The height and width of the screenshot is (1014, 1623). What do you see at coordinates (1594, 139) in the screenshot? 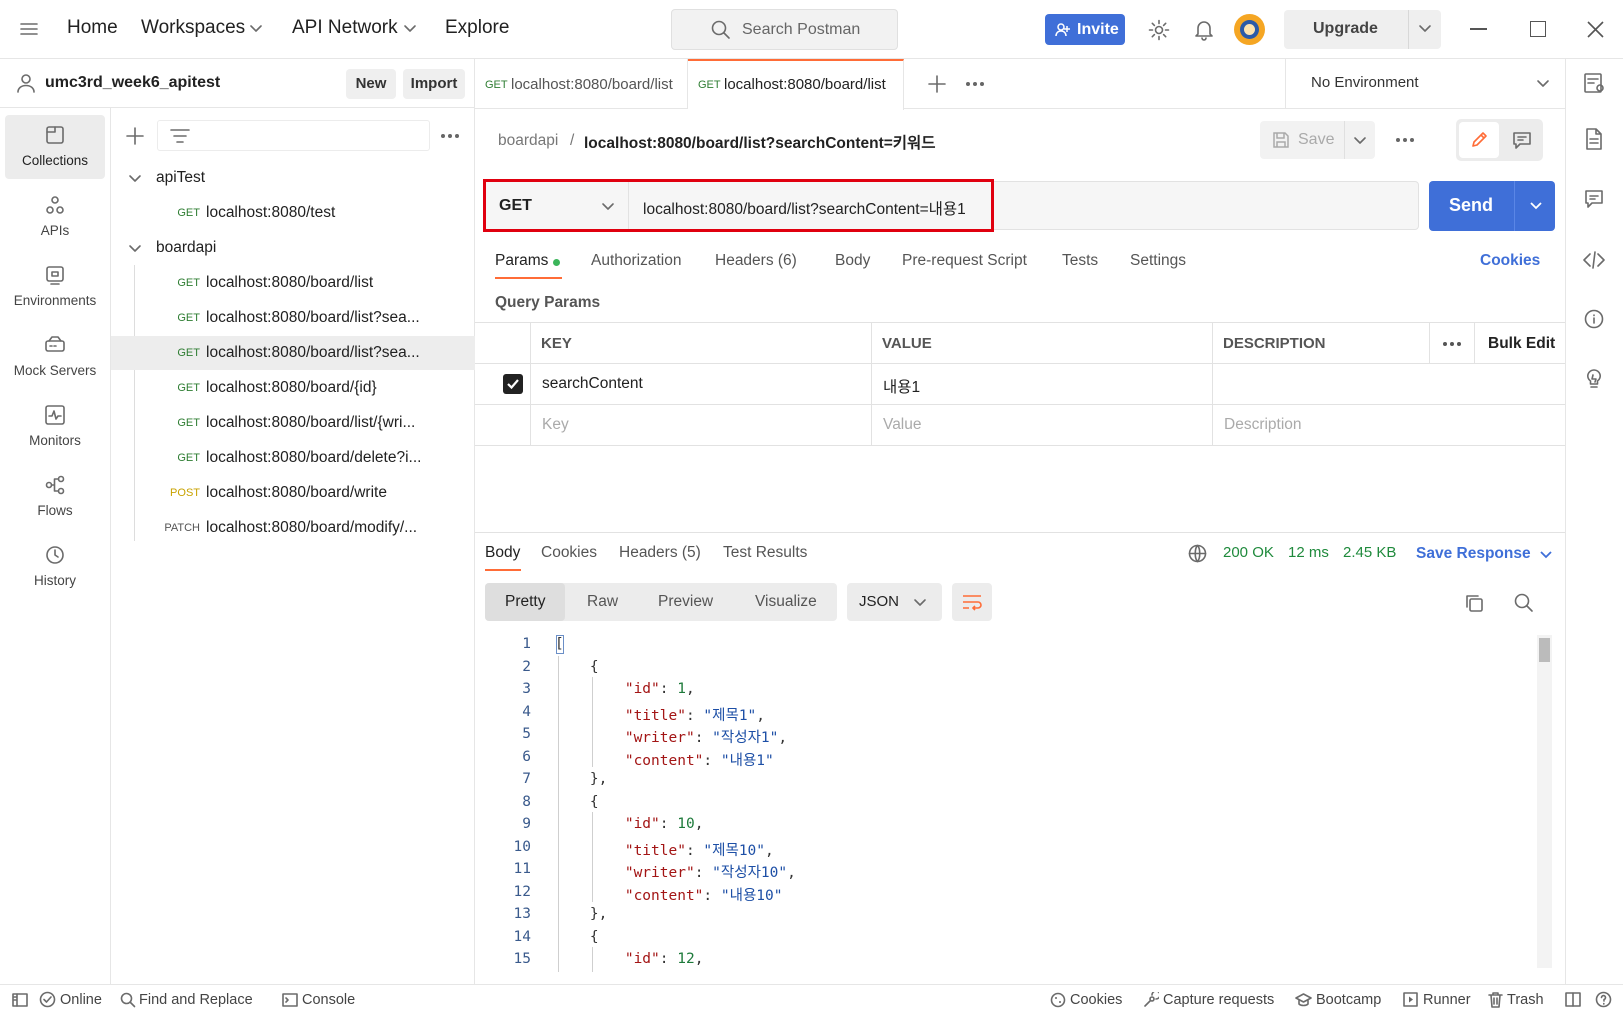
I see `documentation-icon` at bounding box center [1594, 139].